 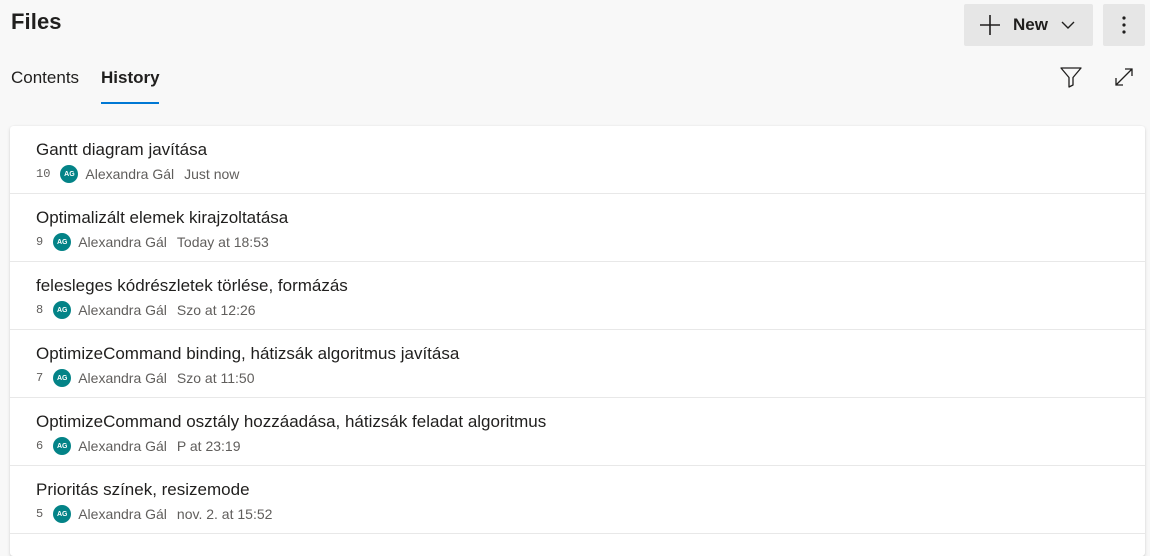 I want to click on more-actions-button, so click(x=1124, y=25).